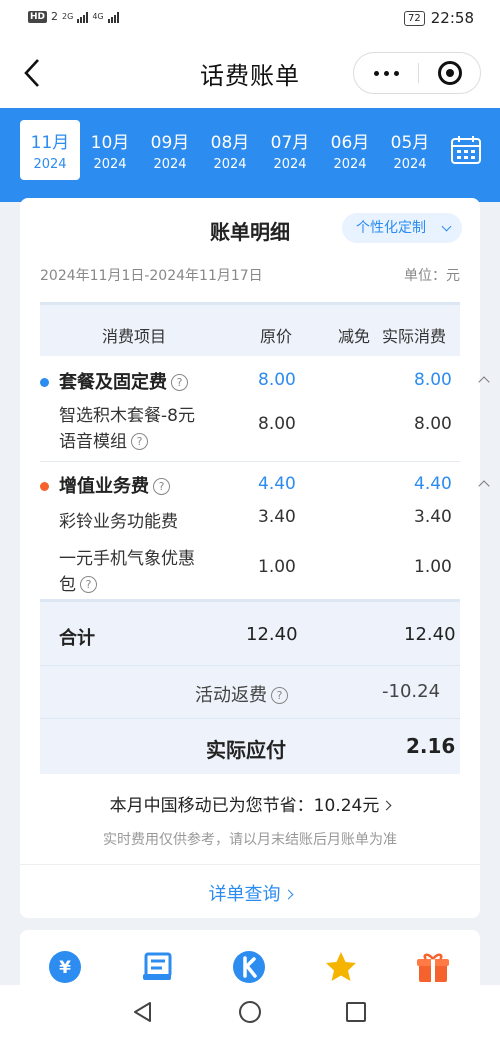 The width and height of the screenshot is (500, 1039). Describe the element at coordinates (170, 150) in the screenshot. I see `month-tab-09: 09月 2024` at that location.